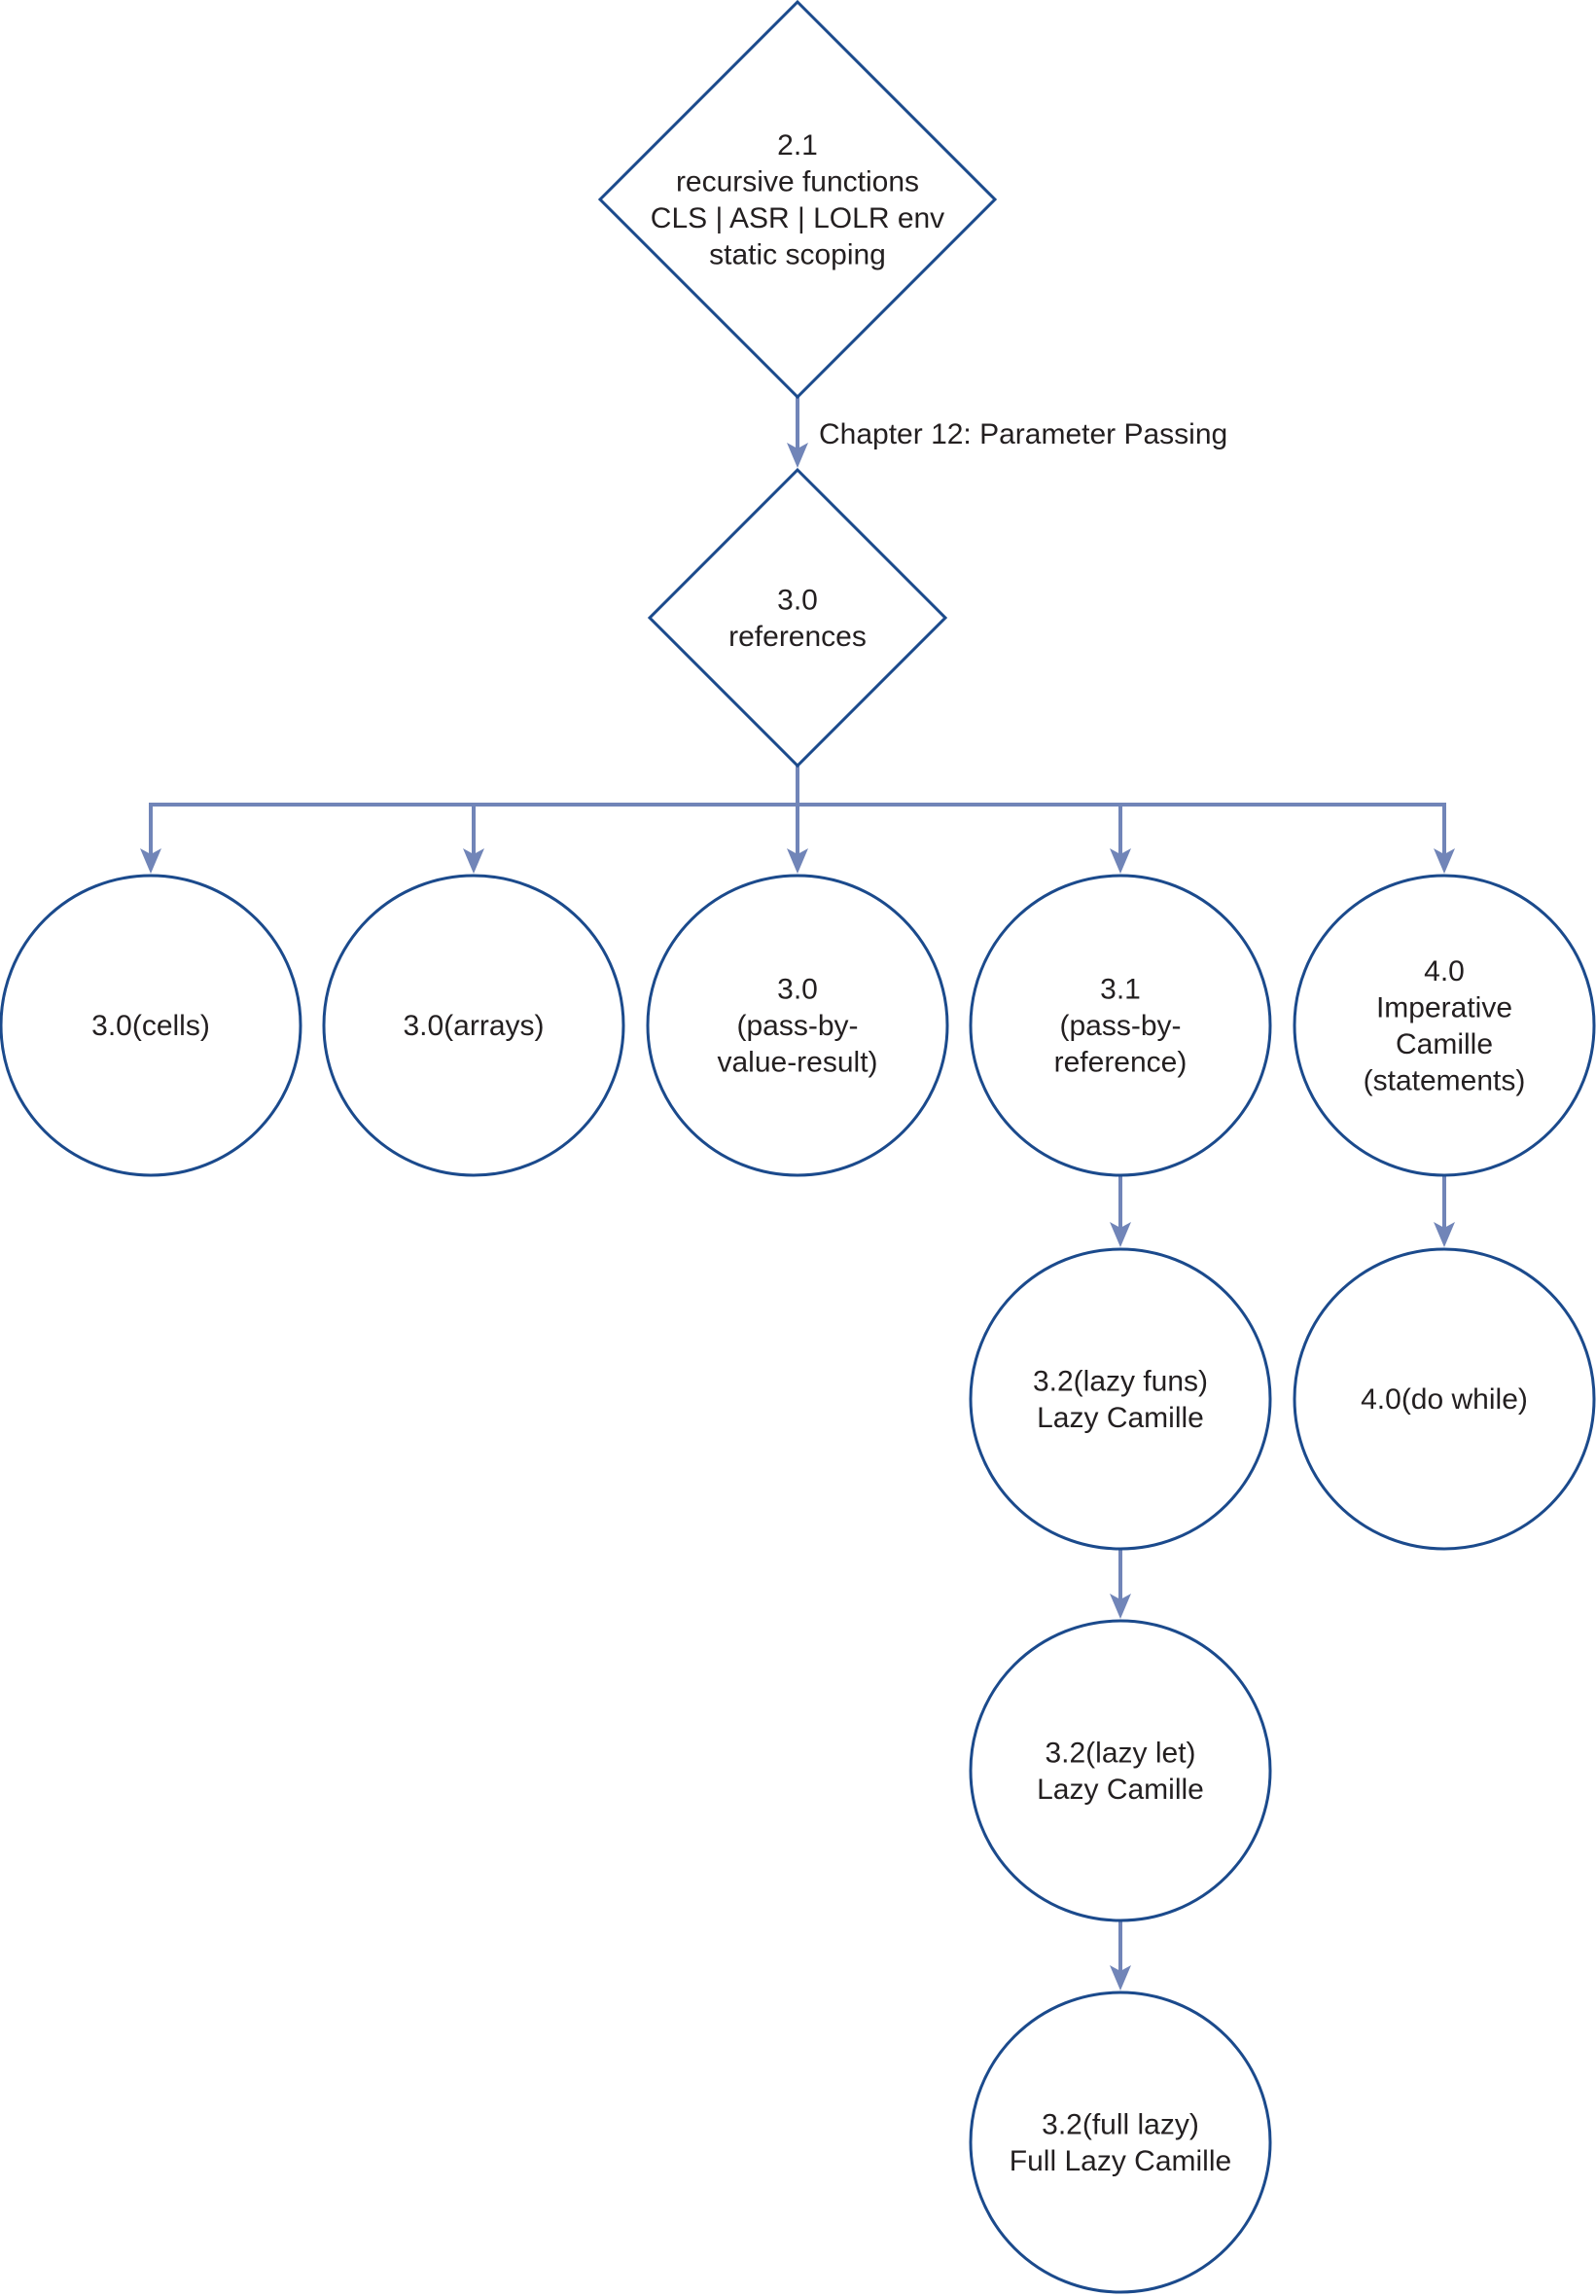  I want to click on node-n30: 3.0 references, so click(797, 618).